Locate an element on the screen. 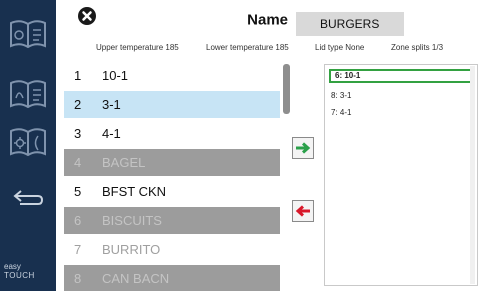 The image size is (481, 291). list-item-number: 4 is located at coordinates (78, 162).